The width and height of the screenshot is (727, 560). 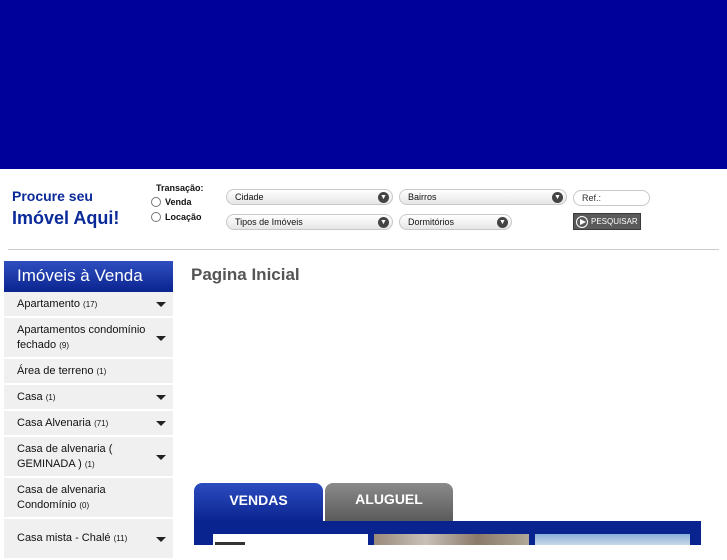 What do you see at coordinates (65, 456) in the screenshot?
I see `sidebar-item-label: Casa de alvenaria ( GEMINADA ) (1)` at bounding box center [65, 456].